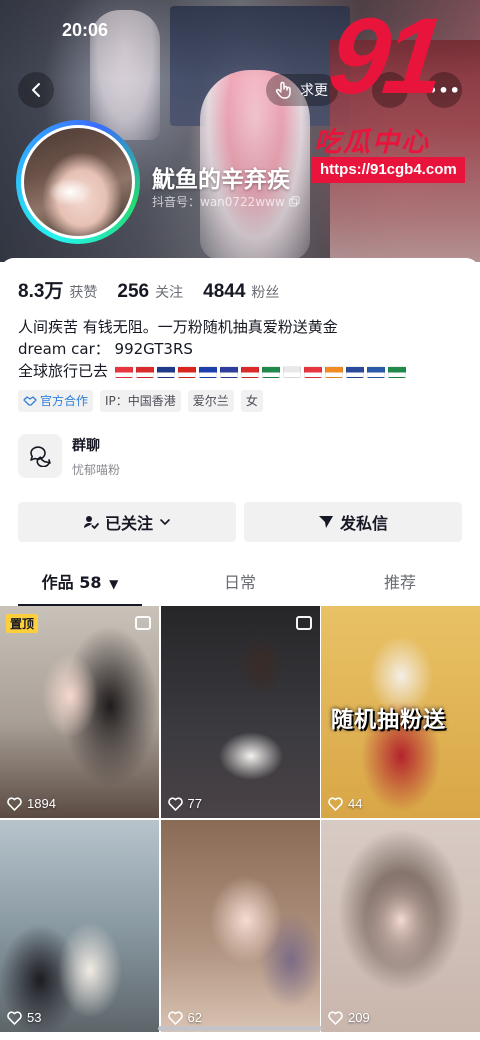 This screenshot has height=1040, width=480. I want to click on tag-label: 官方合作, so click(64, 401).